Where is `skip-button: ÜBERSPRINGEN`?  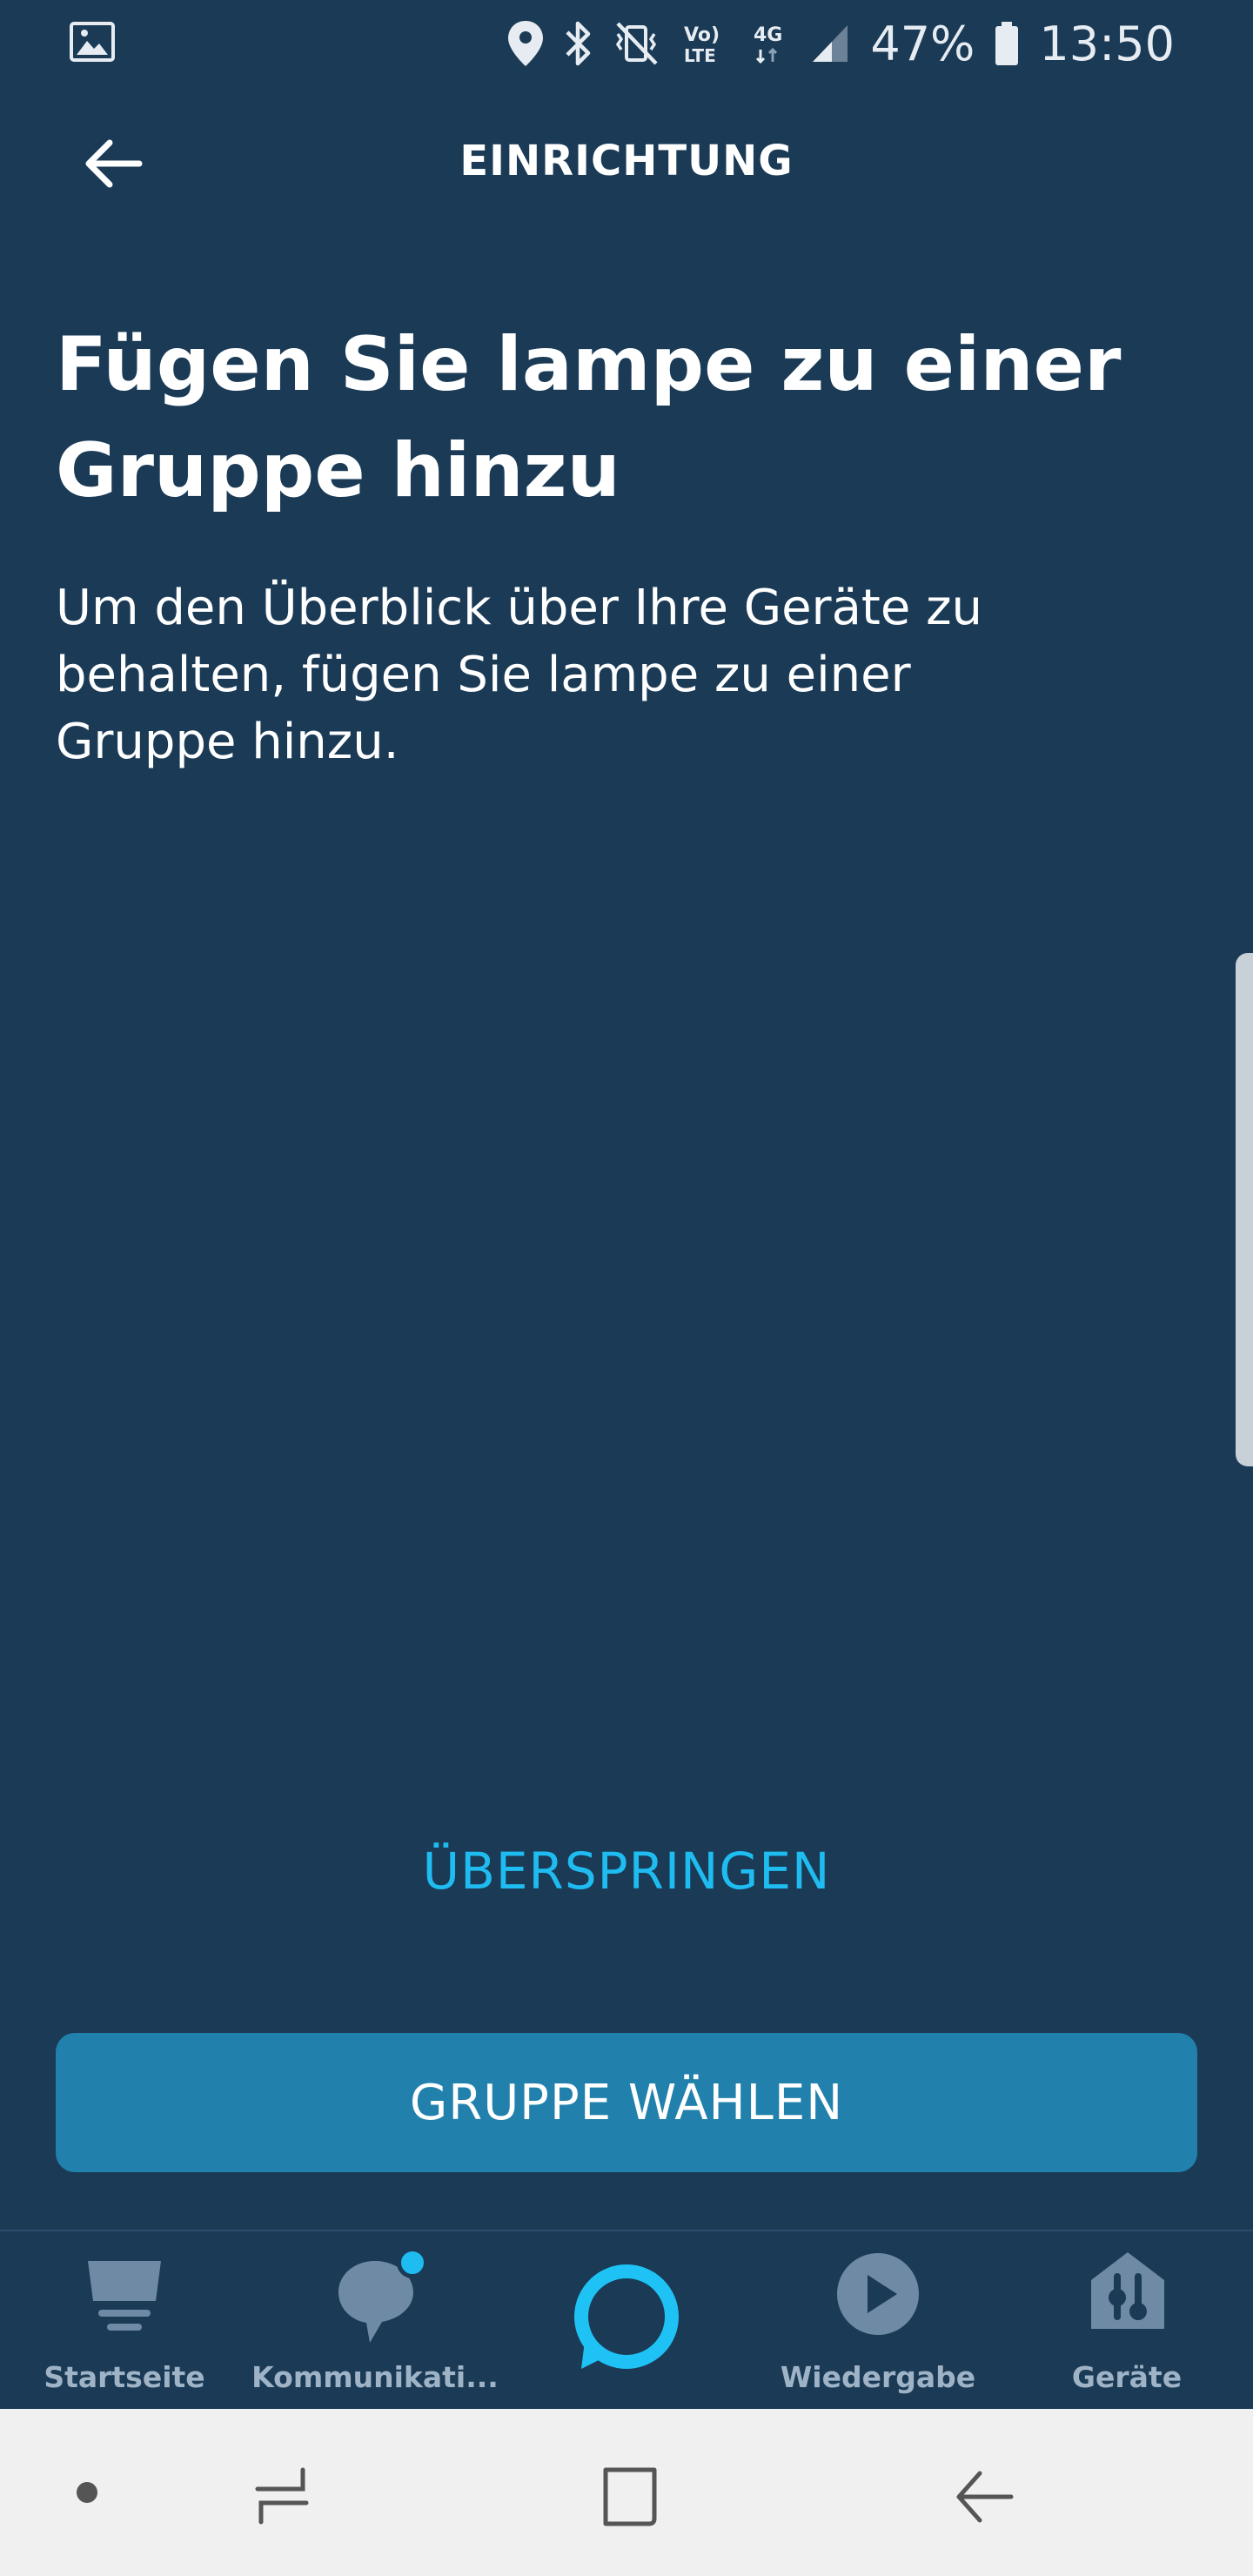
skip-button: ÜBERSPRINGEN is located at coordinates (626, 1871).